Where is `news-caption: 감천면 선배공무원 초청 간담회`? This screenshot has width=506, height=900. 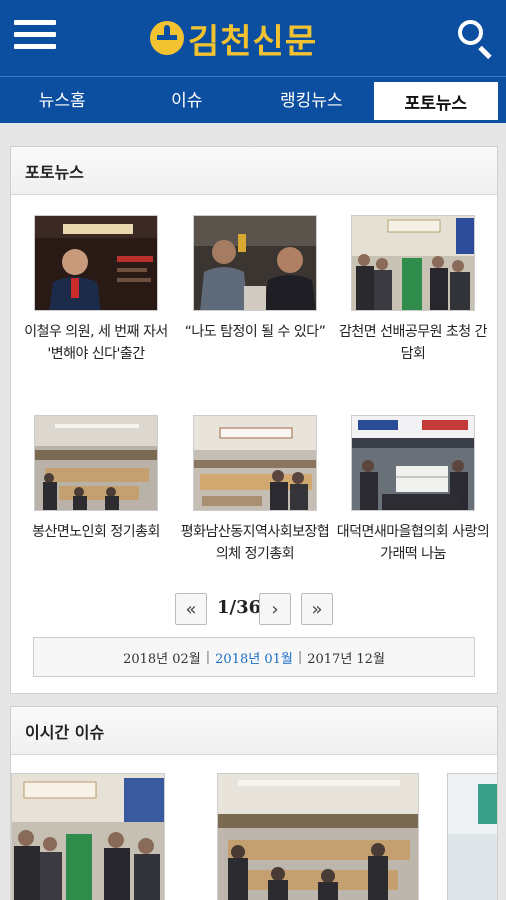
news-caption: 감천면 선배공무원 초청 간담회 is located at coordinates (413, 343).